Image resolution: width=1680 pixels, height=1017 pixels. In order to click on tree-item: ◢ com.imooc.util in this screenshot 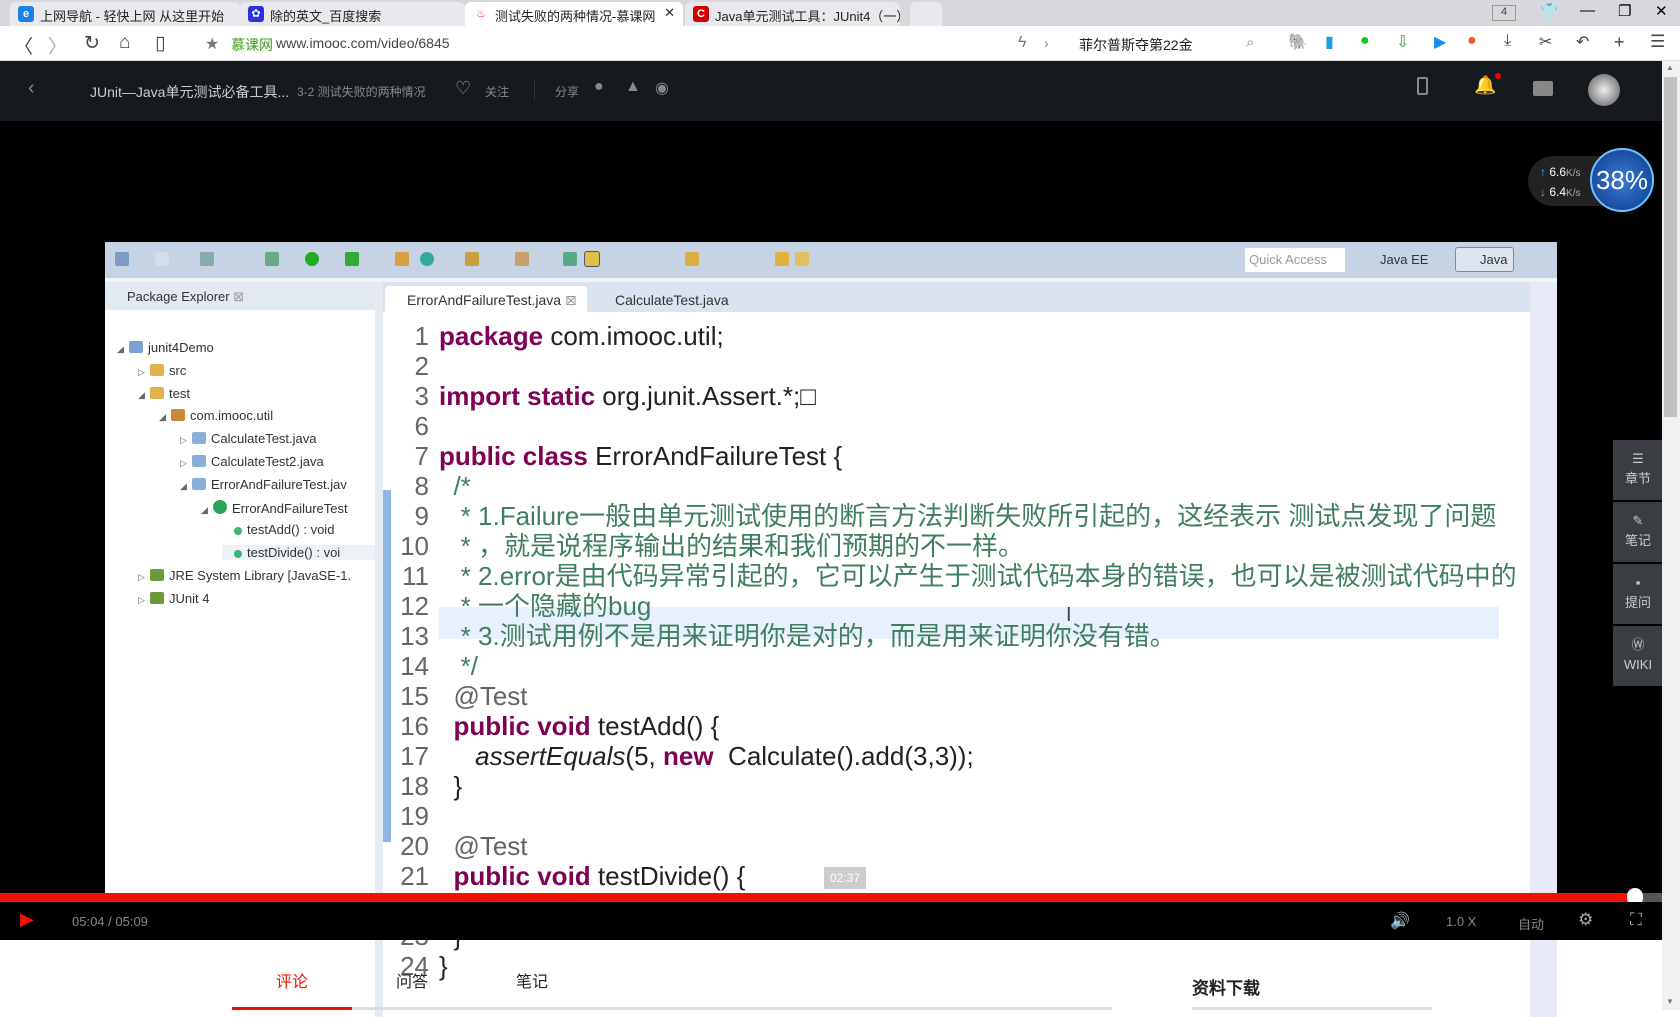, I will do `click(216, 415)`.